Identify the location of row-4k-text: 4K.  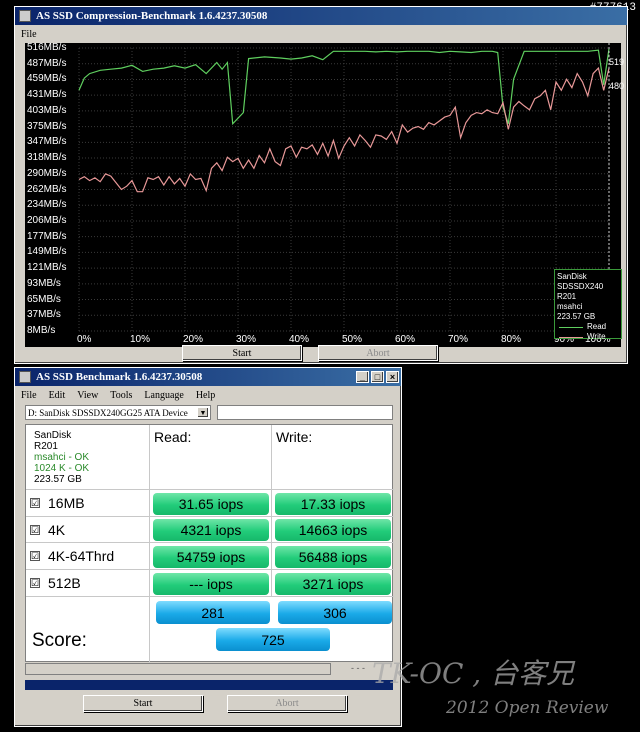
(57, 529).